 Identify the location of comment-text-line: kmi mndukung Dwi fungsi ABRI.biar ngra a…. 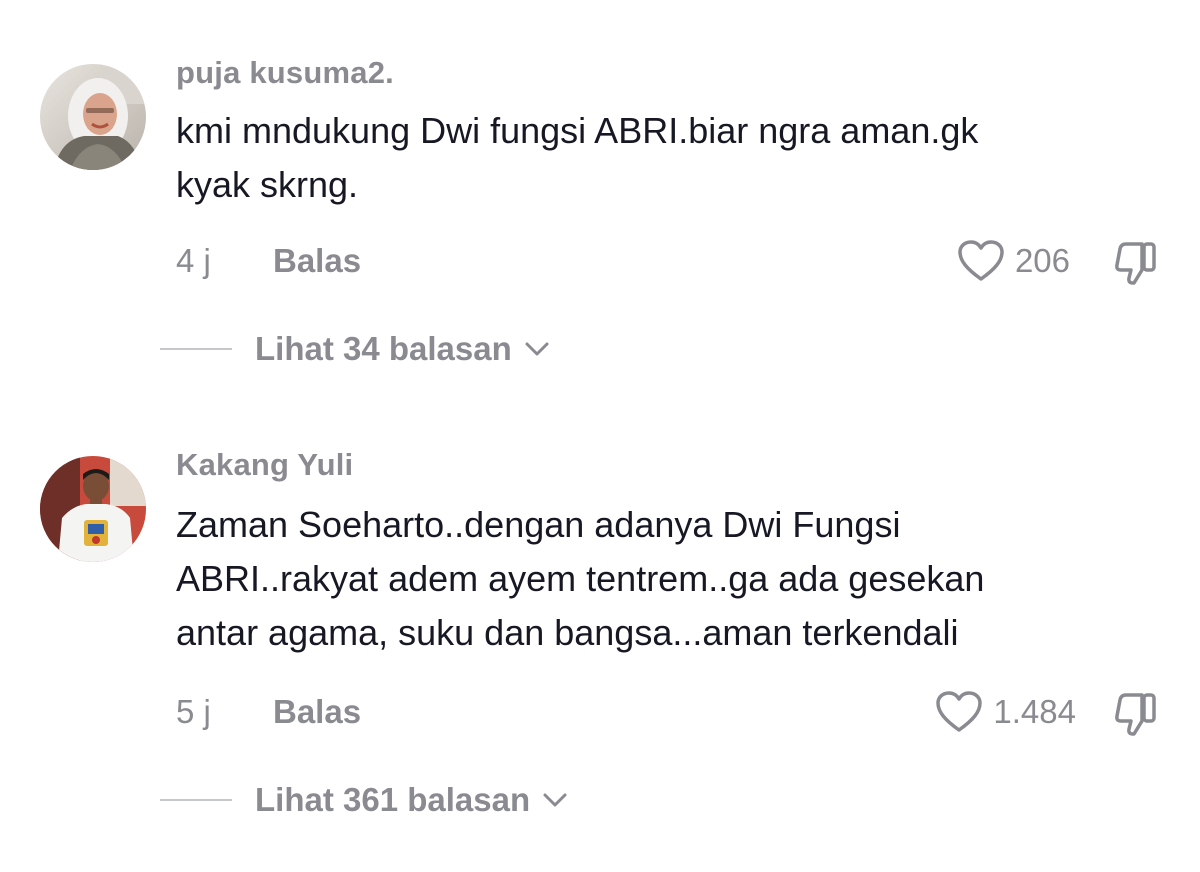
(577, 130).